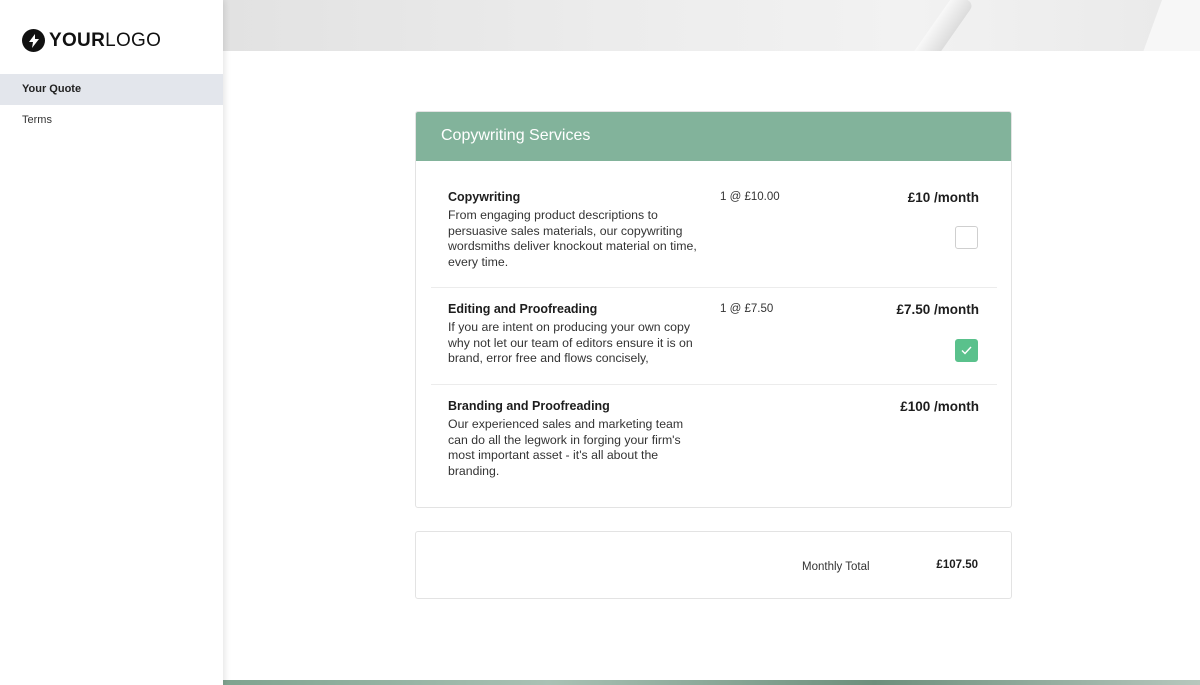 This screenshot has width=1200, height=685. I want to click on service-checkbox, so click(966, 237).